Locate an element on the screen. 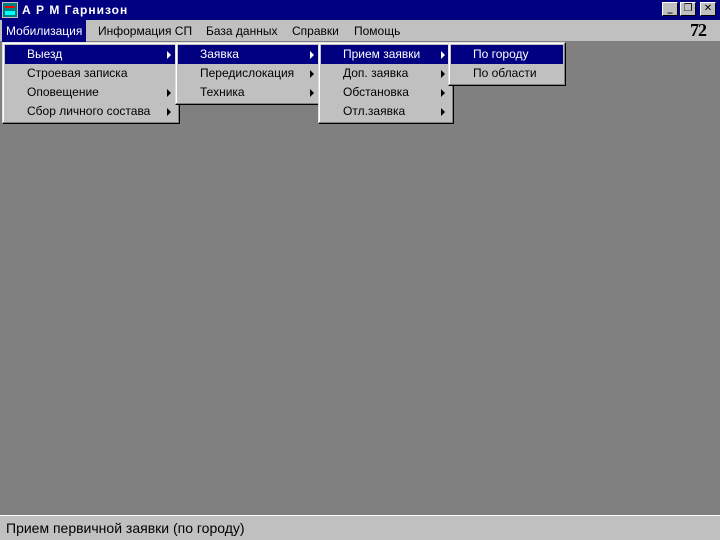 Image resolution: width=720 pixels, height=540 pixels. menu-item-situation: Обстановка is located at coordinates (386, 92).